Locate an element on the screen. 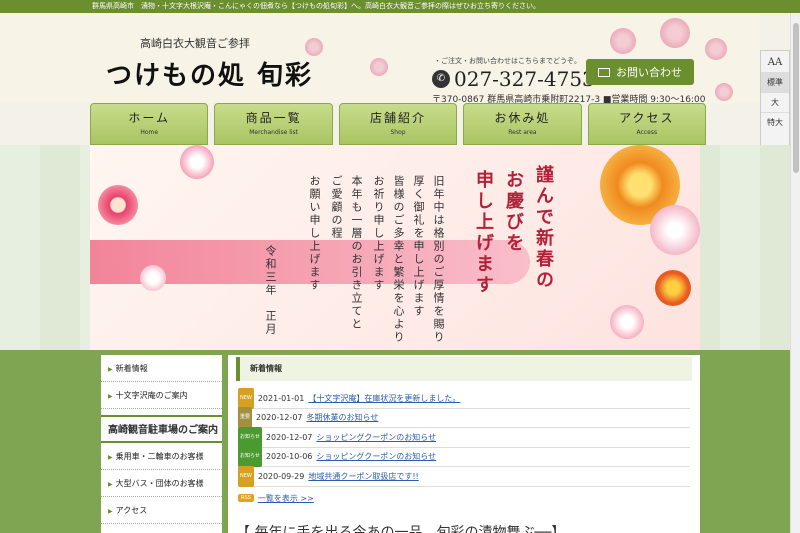 The width and height of the screenshot is (800, 533). news-date: 2020-12-07 is located at coordinates (289, 437).